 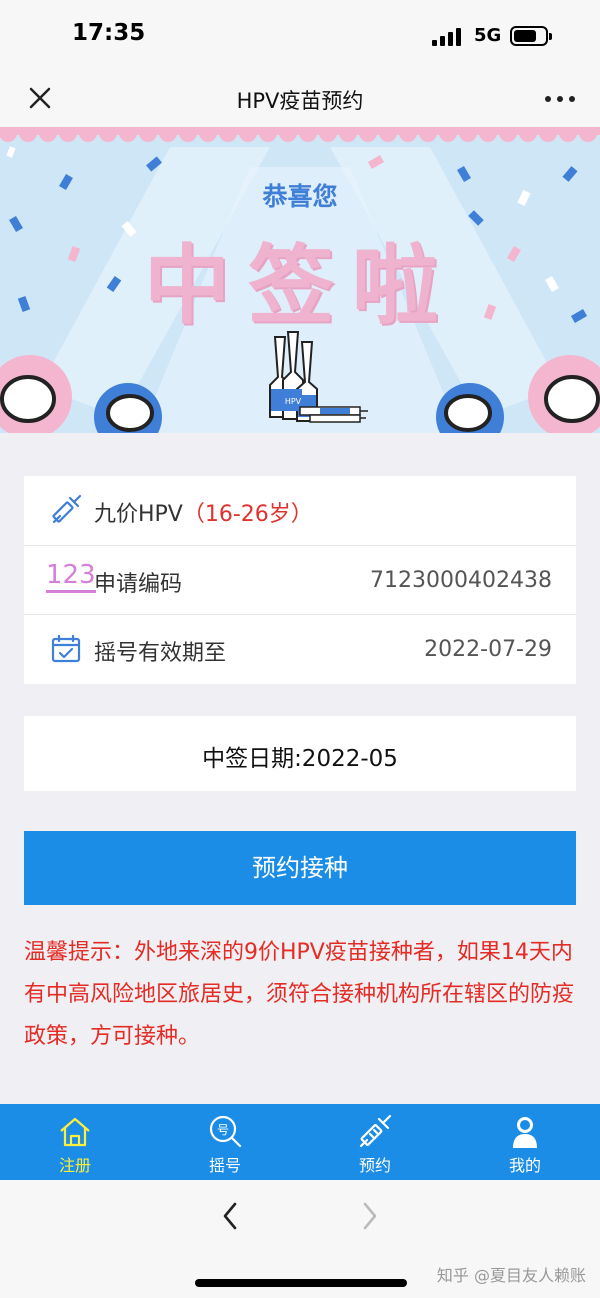 What do you see at coordinates (300, 1239) in the screenshot?
I see `browser-toolbar: 知乎 @夏目友人赖账` at bounding box center [300, 1239].